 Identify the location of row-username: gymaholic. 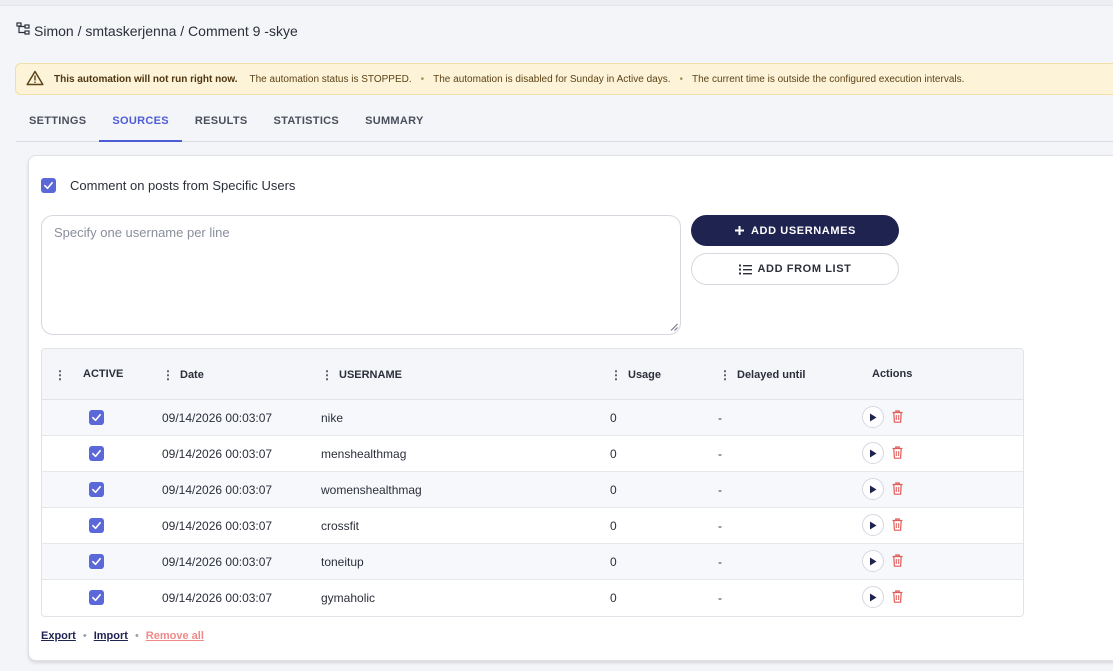
(348, 598).